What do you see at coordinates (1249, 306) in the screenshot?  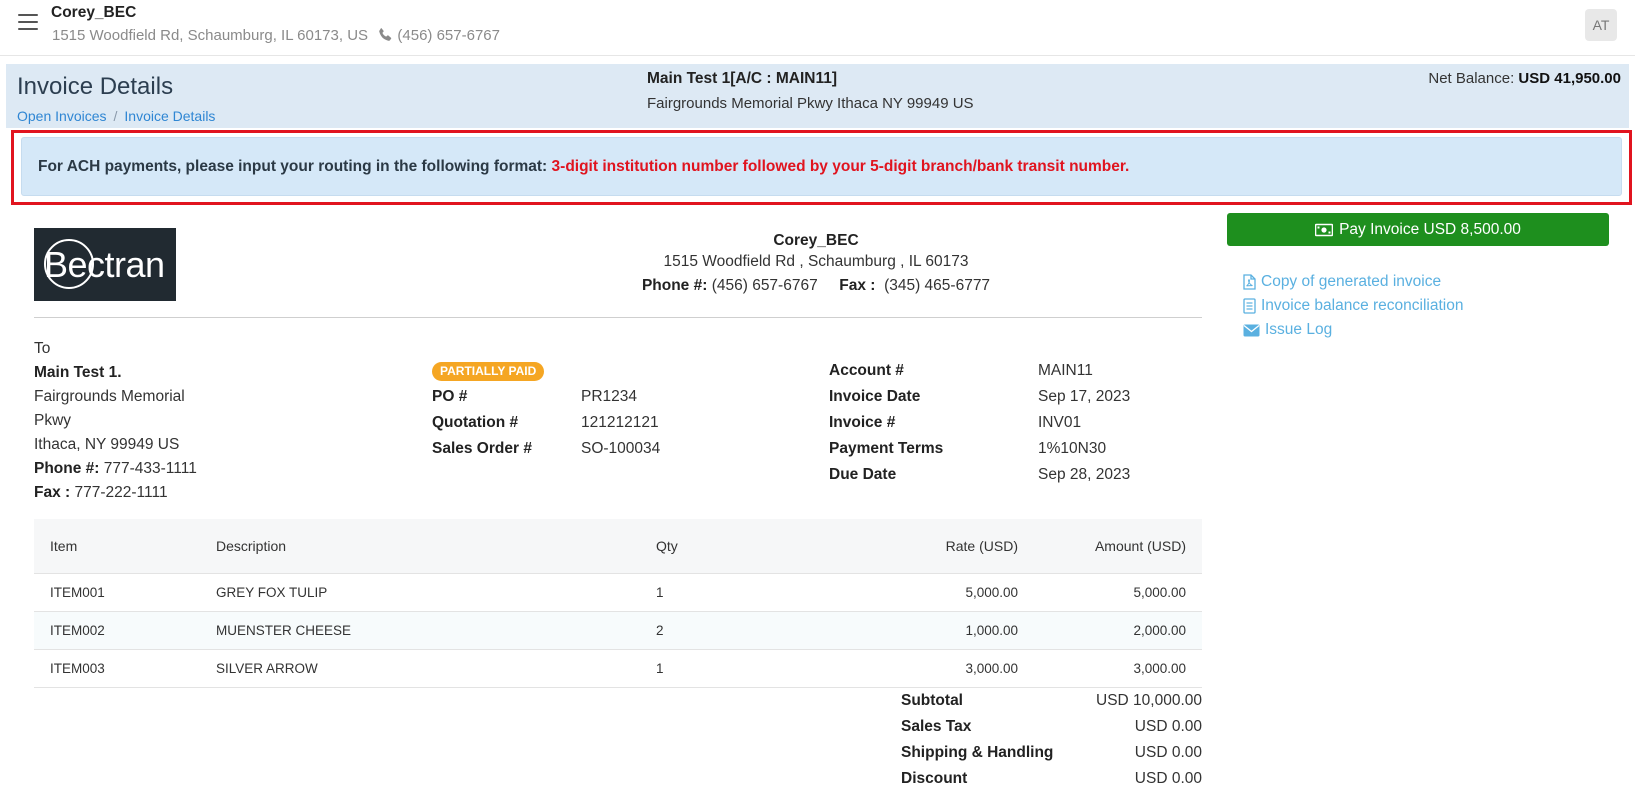 I see `document-icon` at bounding box center [1249, 306].